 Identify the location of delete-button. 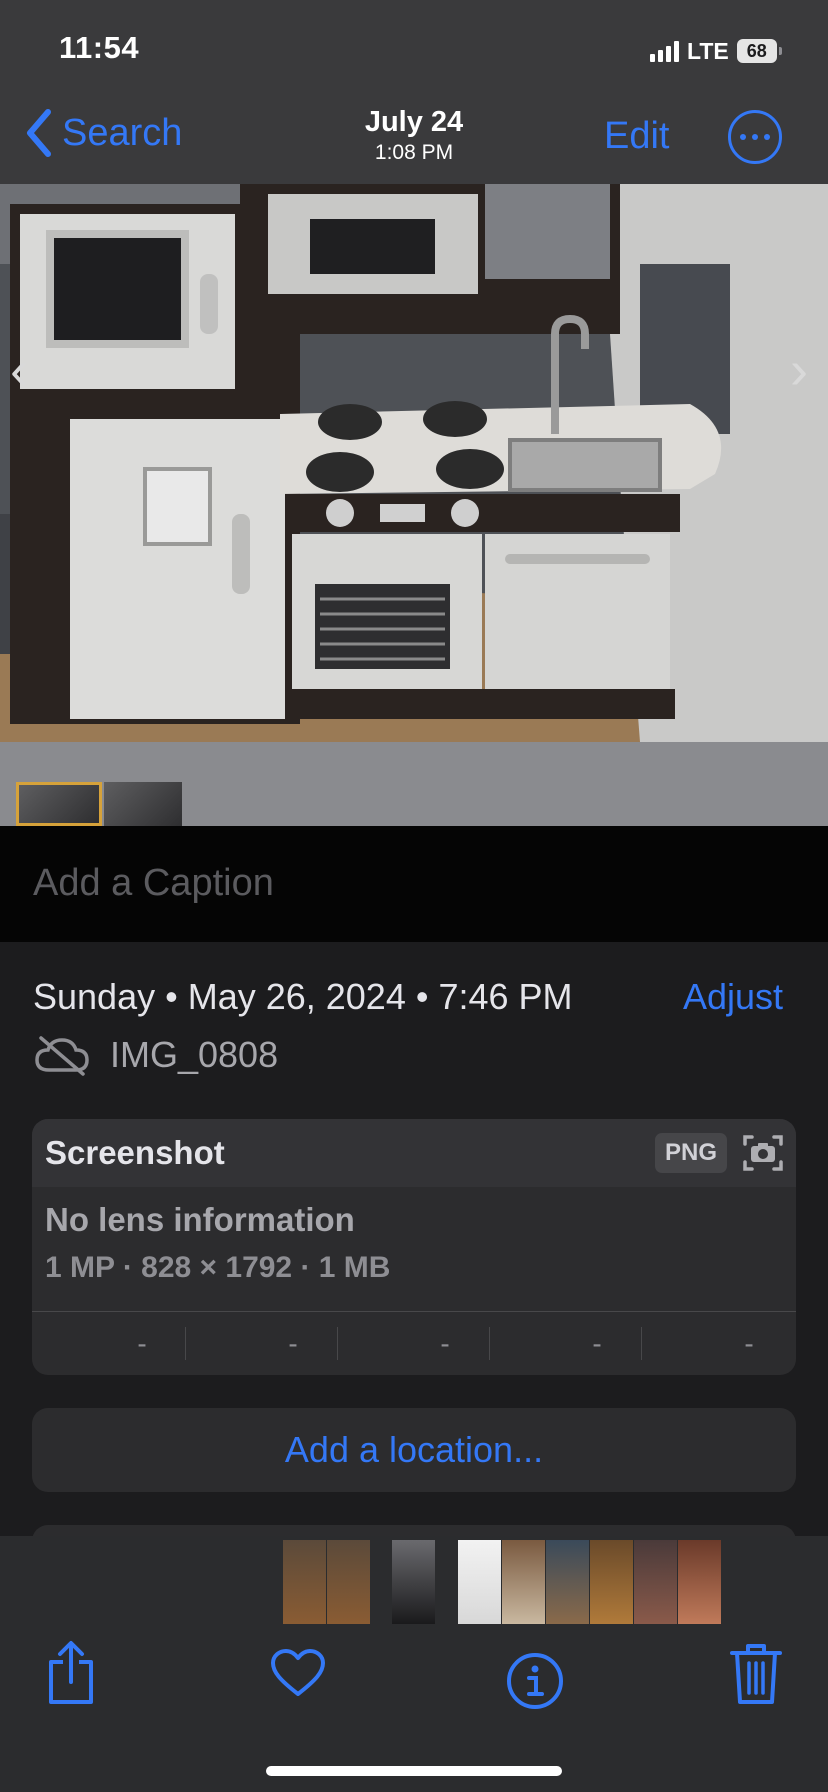
(756, 1676).